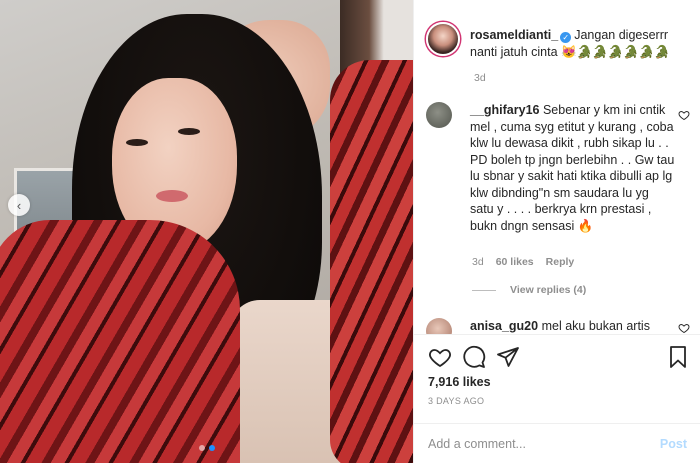 The height and width of the screenshot is (463, 700). What do you see at coordinates (566, 37) in the screenshot?
I see `verified-badge-icon: ✓` at bounding box center [566, 37].